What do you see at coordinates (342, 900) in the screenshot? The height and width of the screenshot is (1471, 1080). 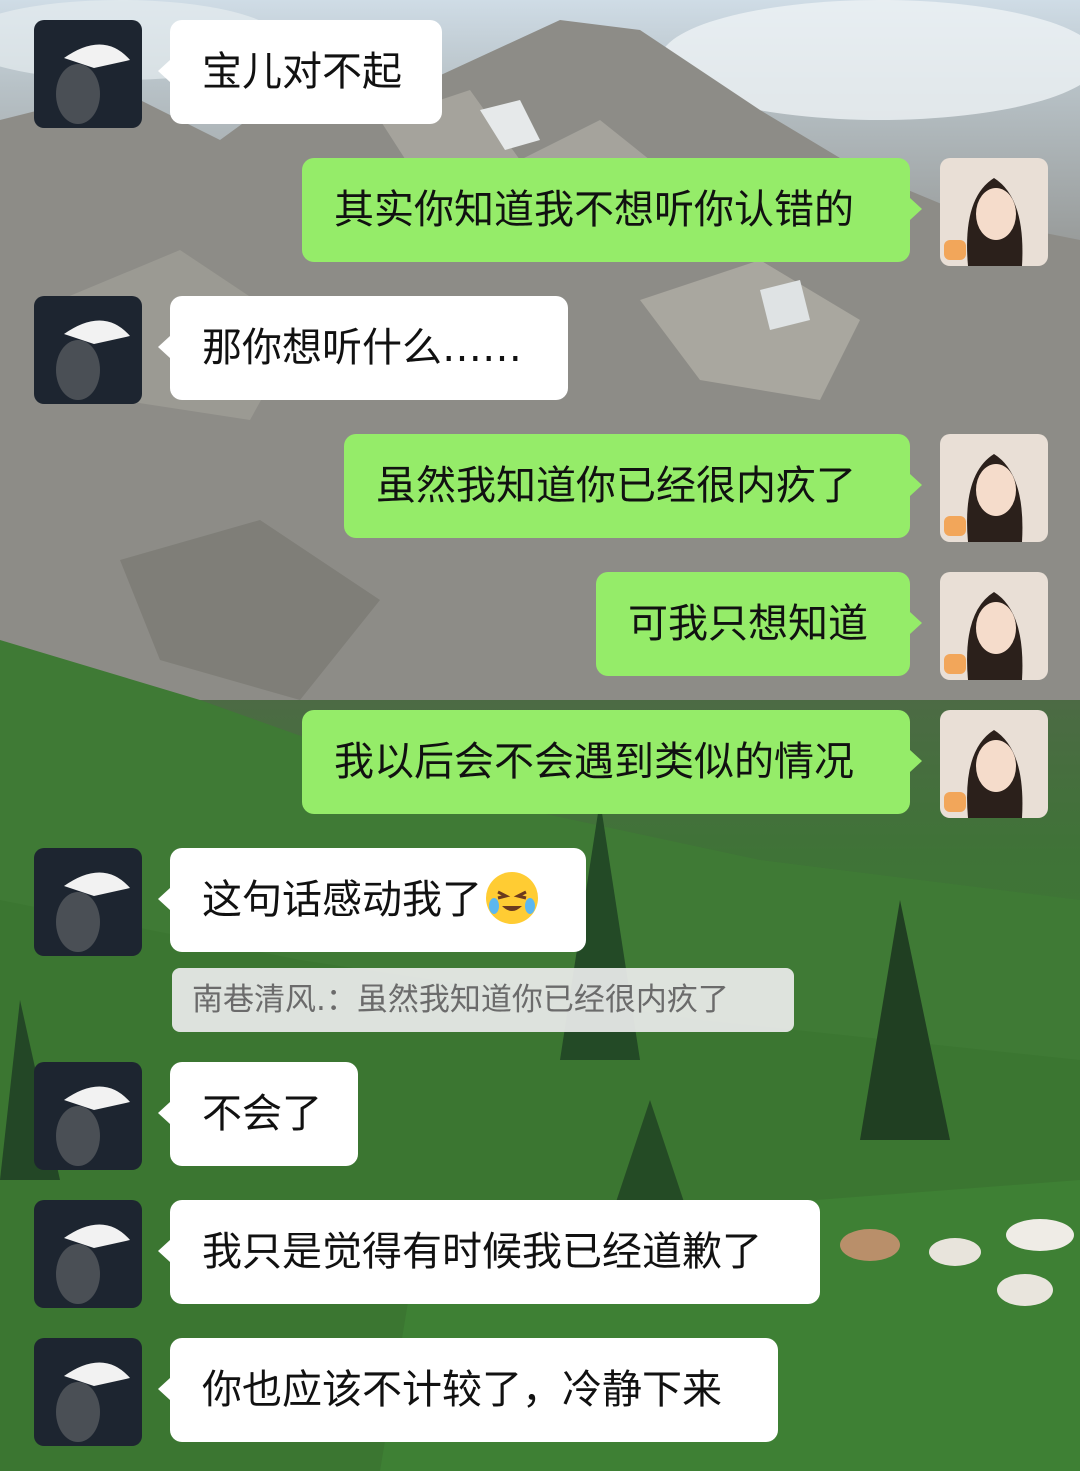 I see `message-text: 这句话感动我了` at bounding box center [342, 900].